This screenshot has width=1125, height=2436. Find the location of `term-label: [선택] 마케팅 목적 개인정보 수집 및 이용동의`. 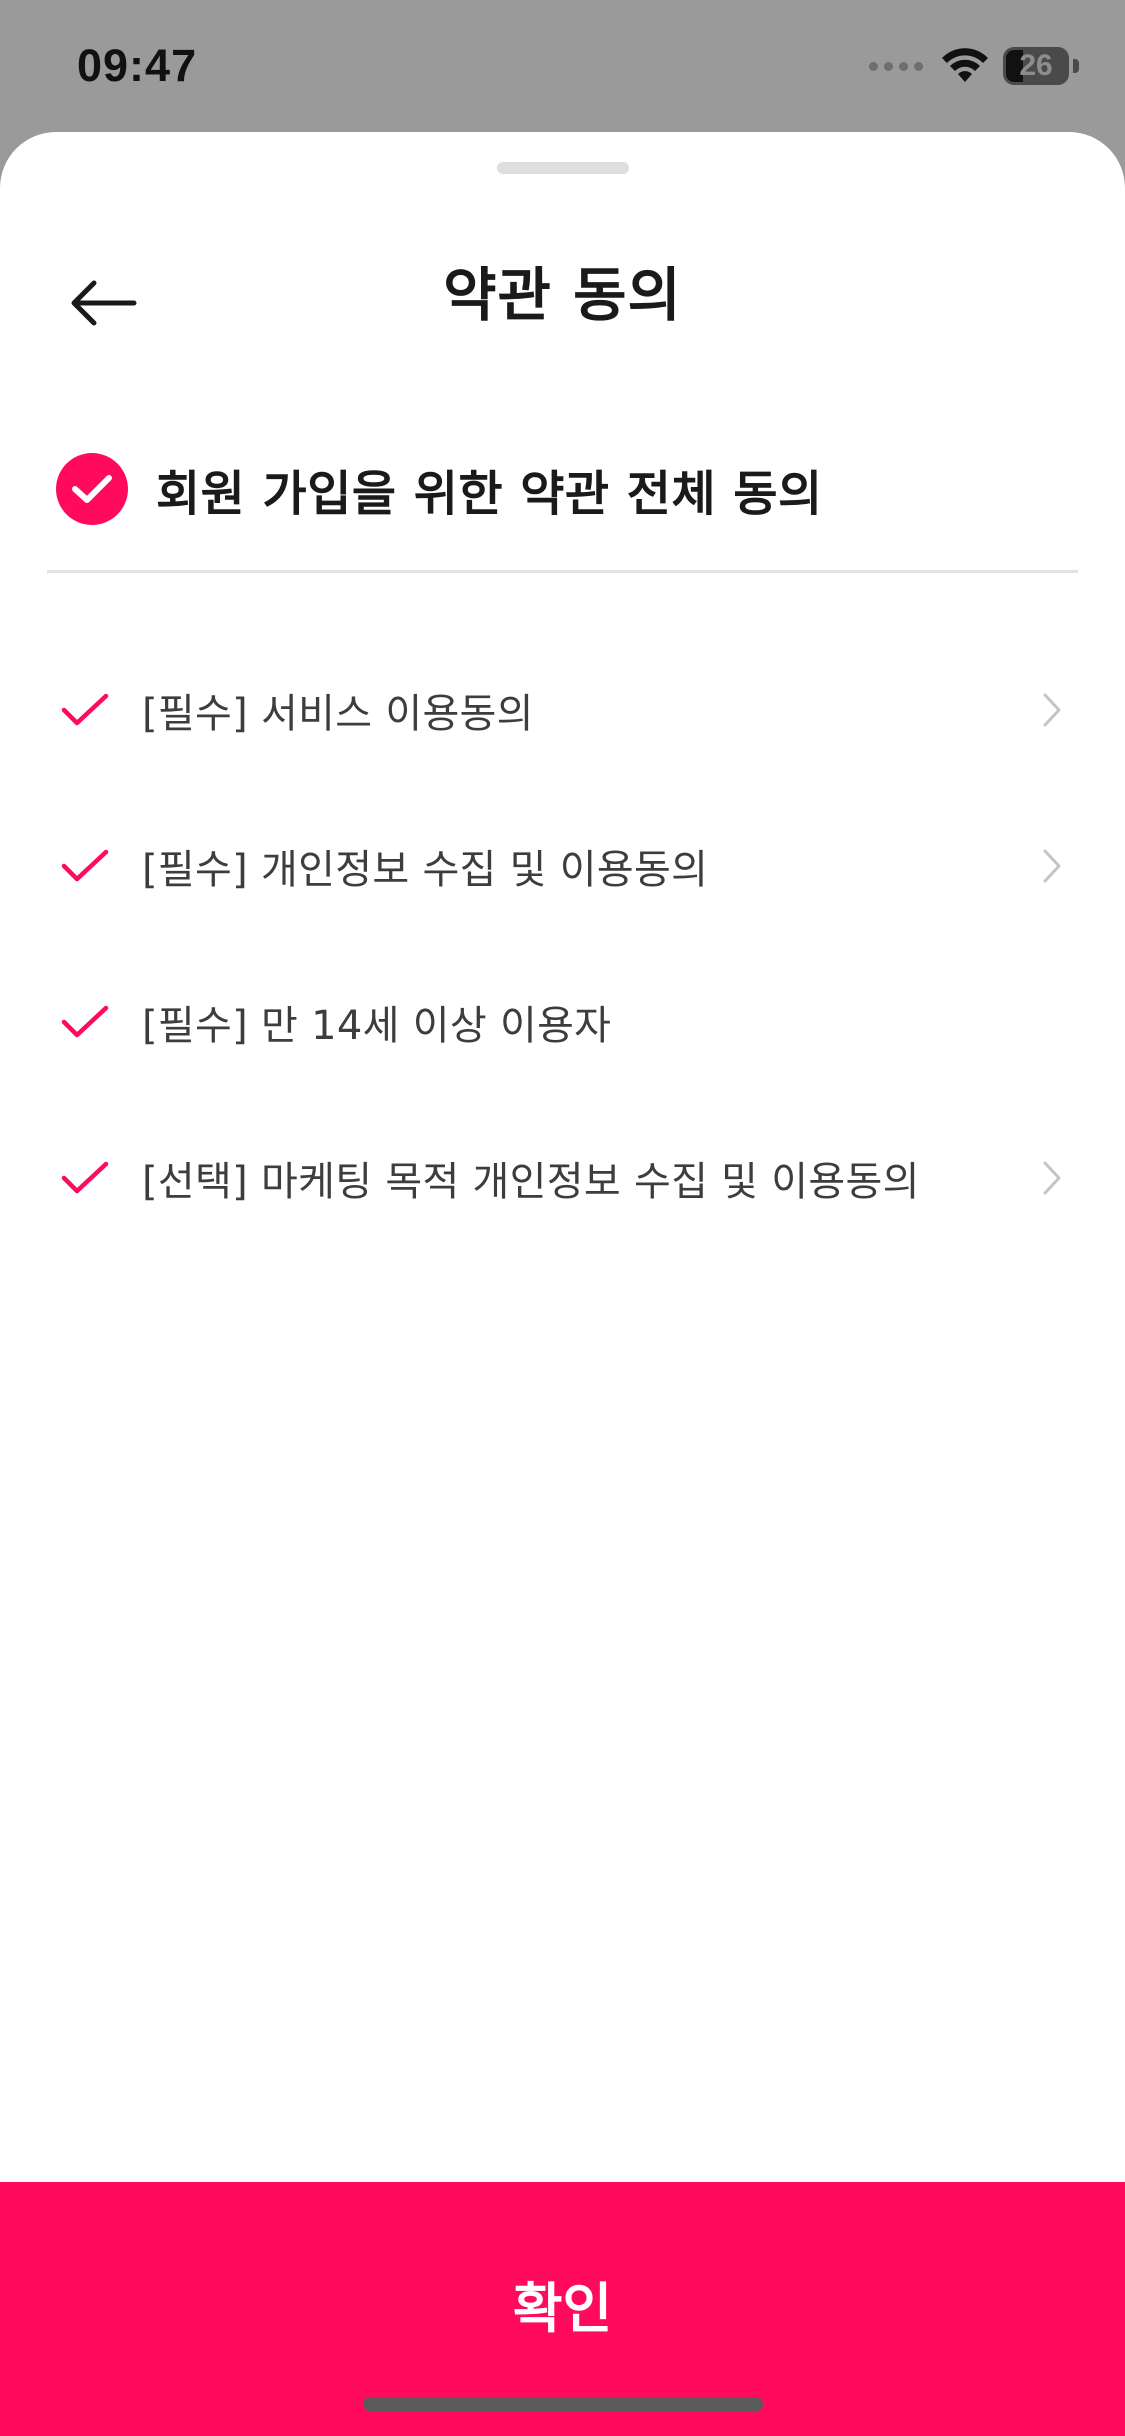

term-label: [선택] 마케팅 목적 개인정보 수집 및 이용동의 is located at coordinates (531, 1182).